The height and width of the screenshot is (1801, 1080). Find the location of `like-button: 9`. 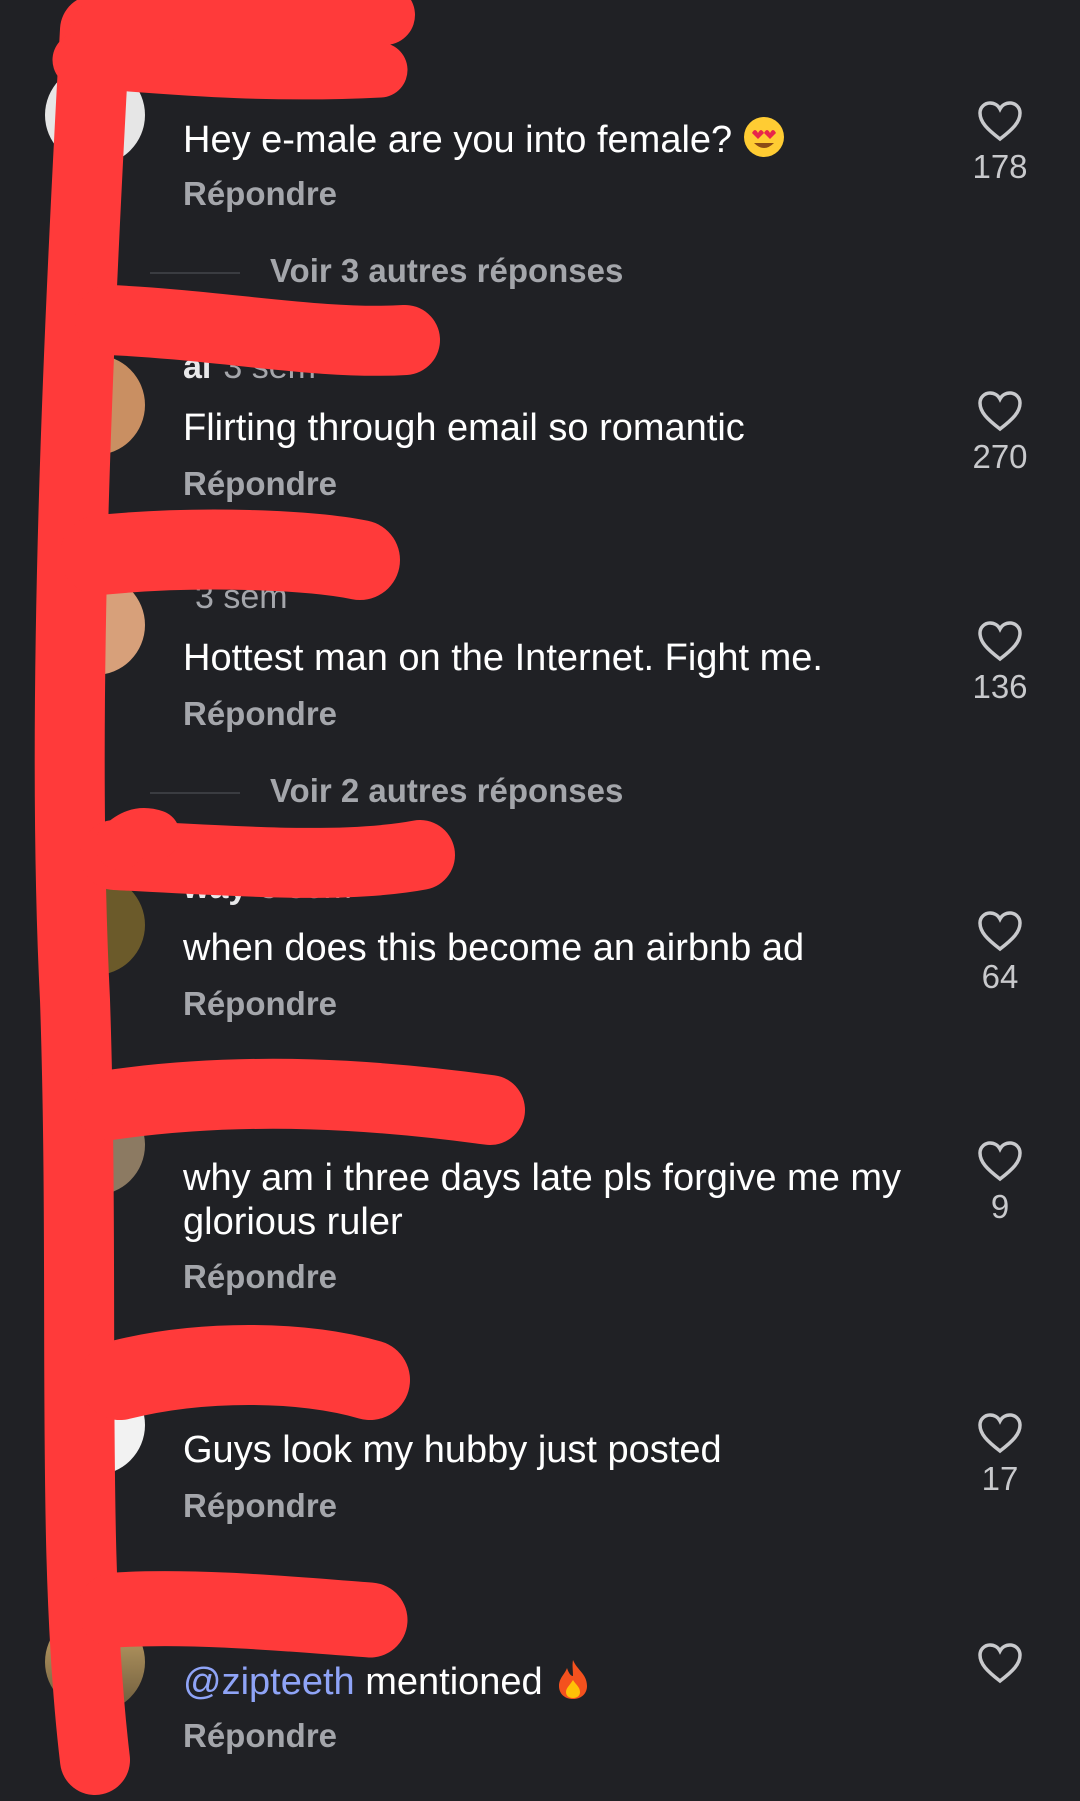

like-button: 9 is located at coordinates (1000, 1183).